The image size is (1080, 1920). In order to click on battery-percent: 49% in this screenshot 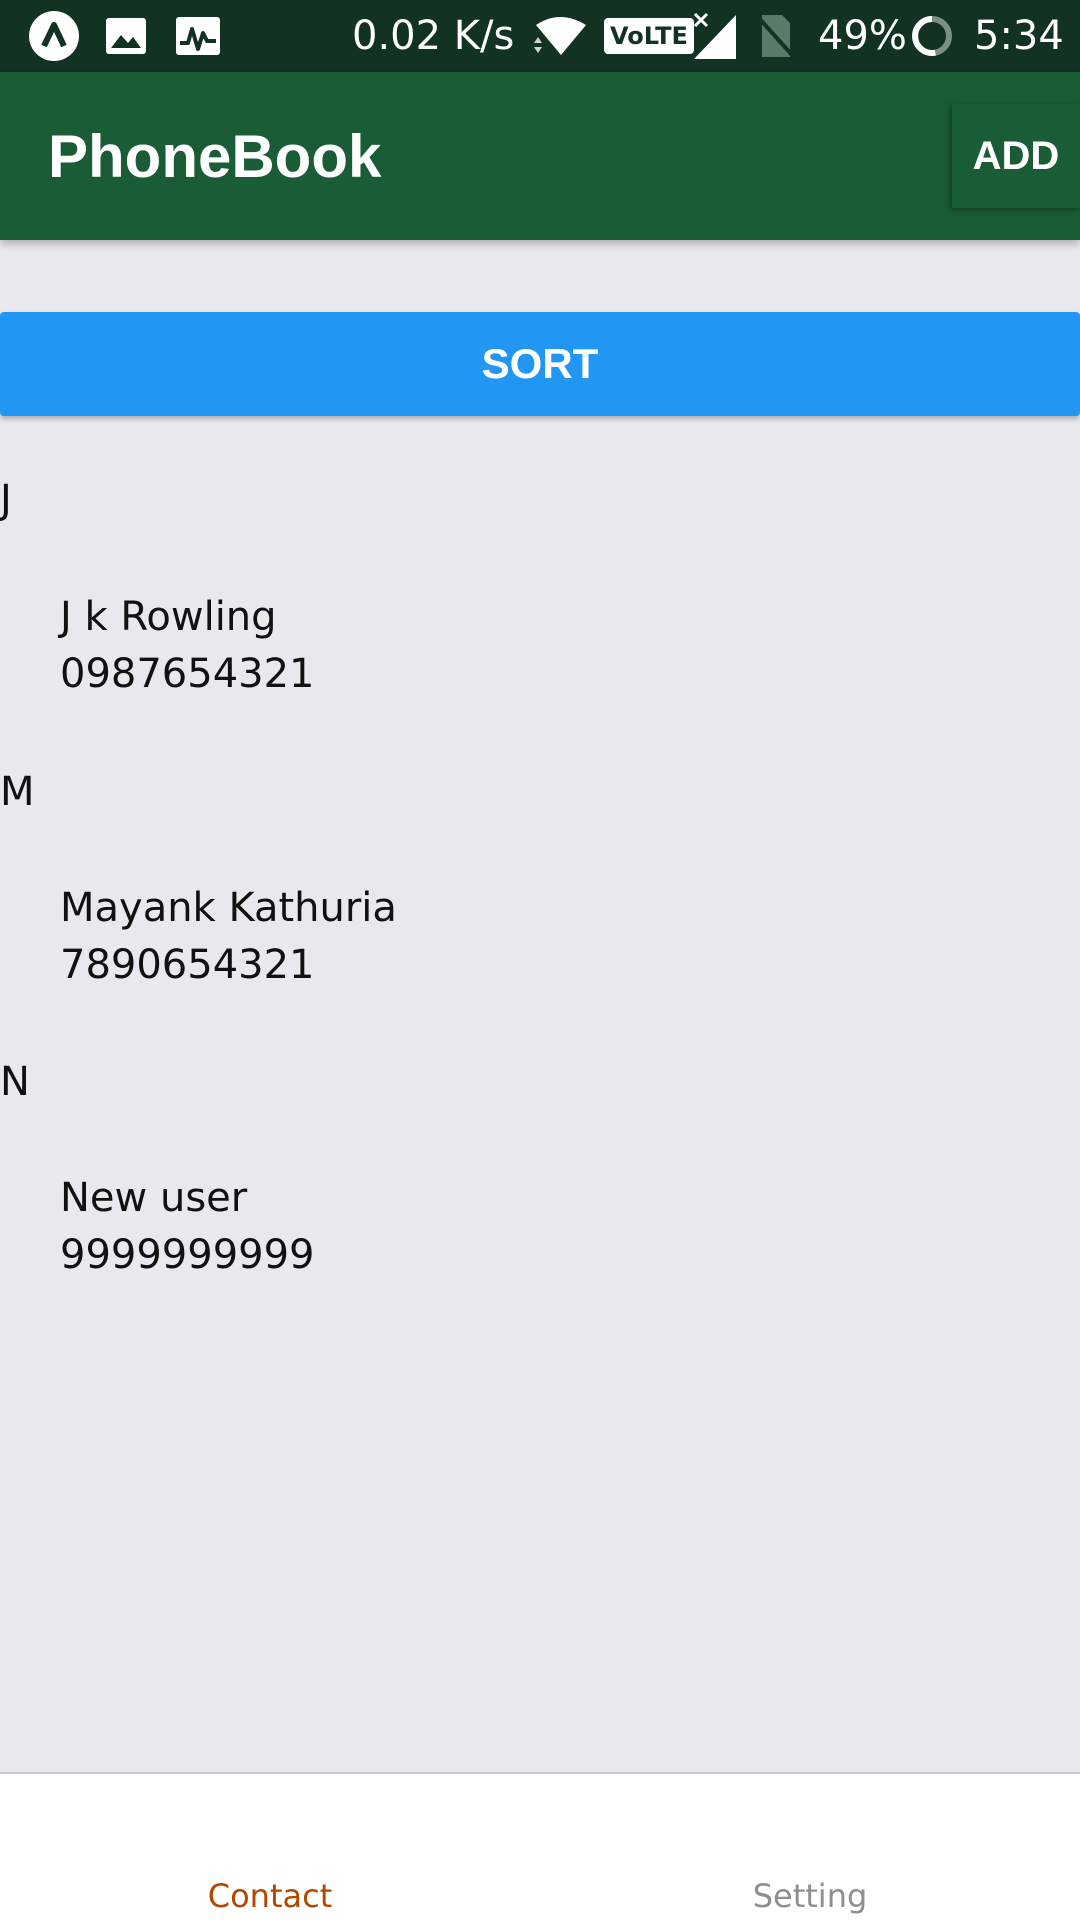, I will do `click(862, 36)`.